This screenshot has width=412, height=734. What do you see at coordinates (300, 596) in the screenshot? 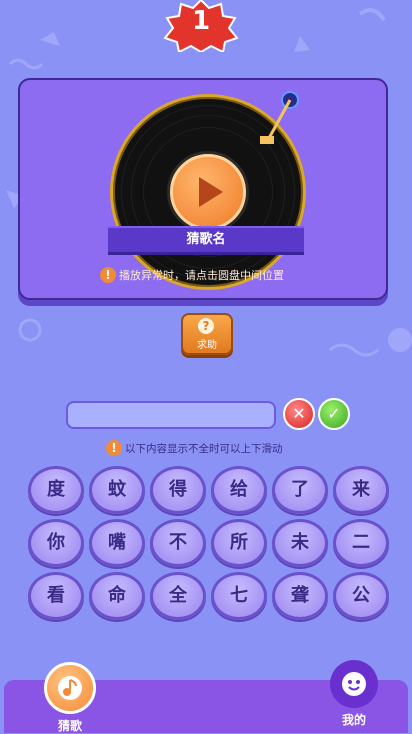
I see `character-tile: 聋` at bounding box center [300, 596].